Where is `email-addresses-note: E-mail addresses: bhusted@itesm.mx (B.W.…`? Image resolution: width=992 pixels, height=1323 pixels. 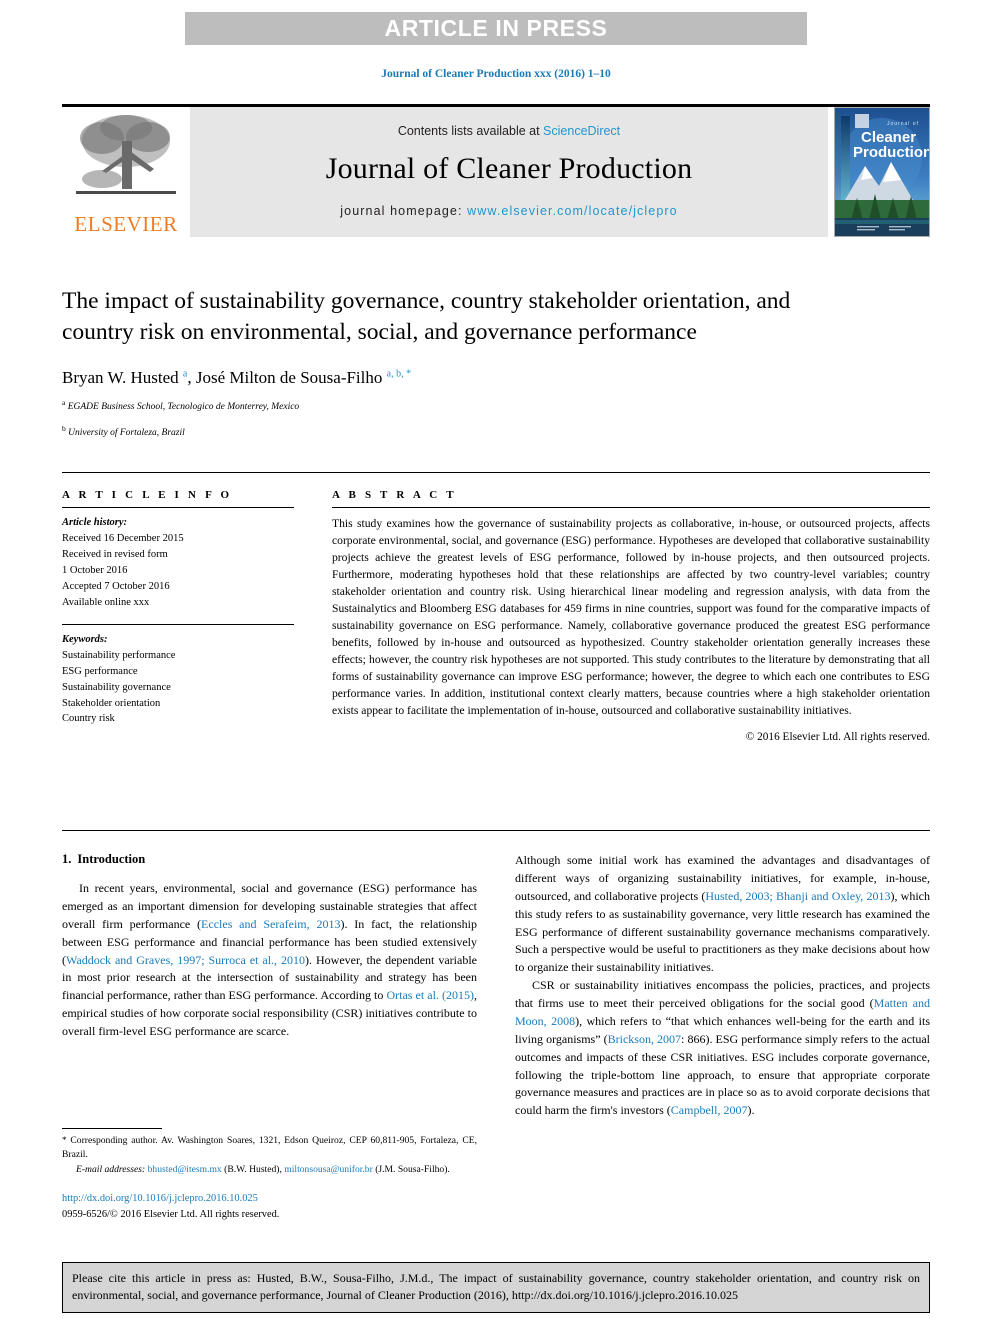 email-addresses-note: E-mail addresses: bhusted@itesm.mx (B.W.… is located at coordinates (269, 1170).